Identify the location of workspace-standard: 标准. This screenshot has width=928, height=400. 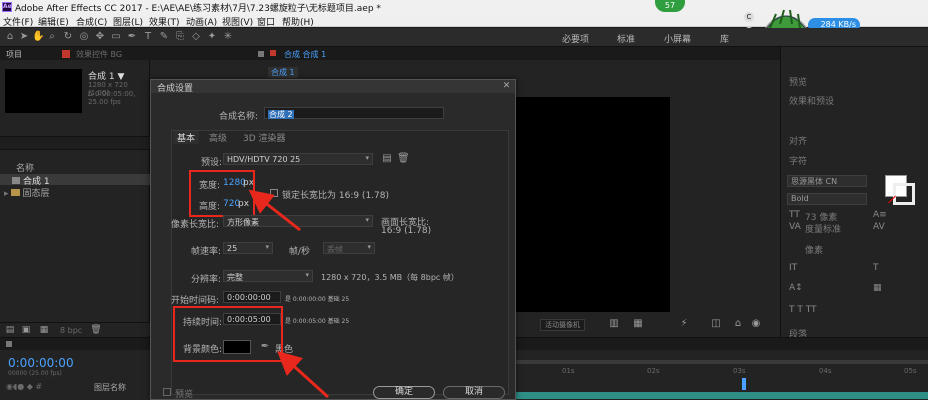
(626, 38).